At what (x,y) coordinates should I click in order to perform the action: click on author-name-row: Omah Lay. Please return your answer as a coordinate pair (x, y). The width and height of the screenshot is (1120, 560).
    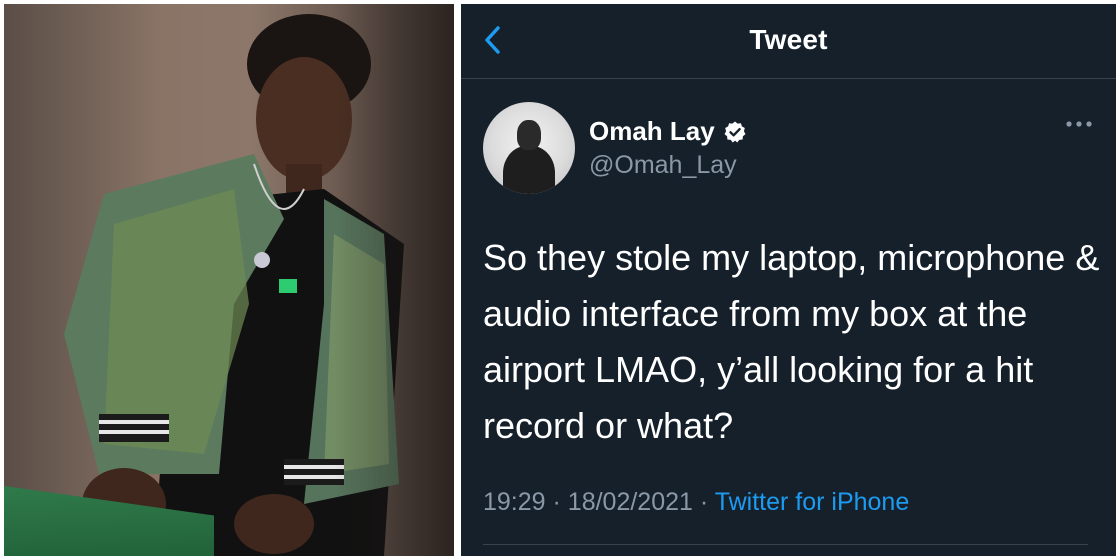
    Looking at the image, I should click on (668, 131).